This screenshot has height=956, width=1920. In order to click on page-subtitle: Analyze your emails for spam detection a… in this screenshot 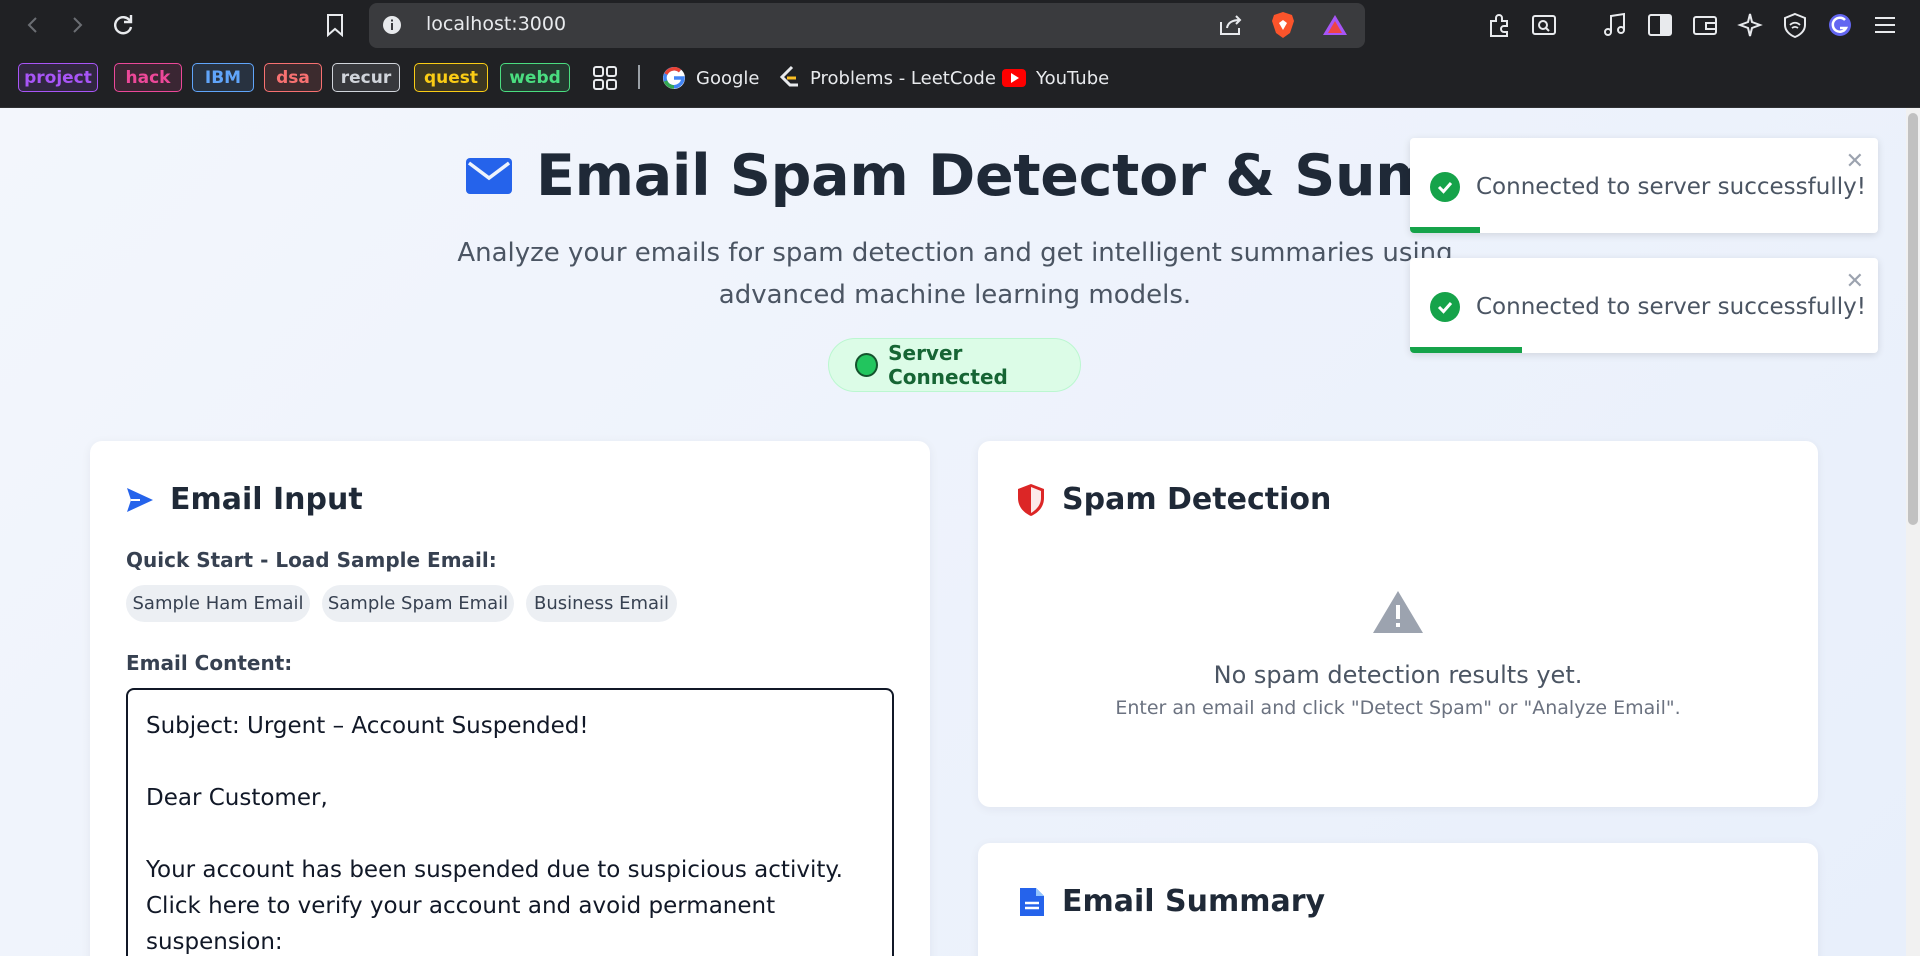, I will do `click(955, 274)`.